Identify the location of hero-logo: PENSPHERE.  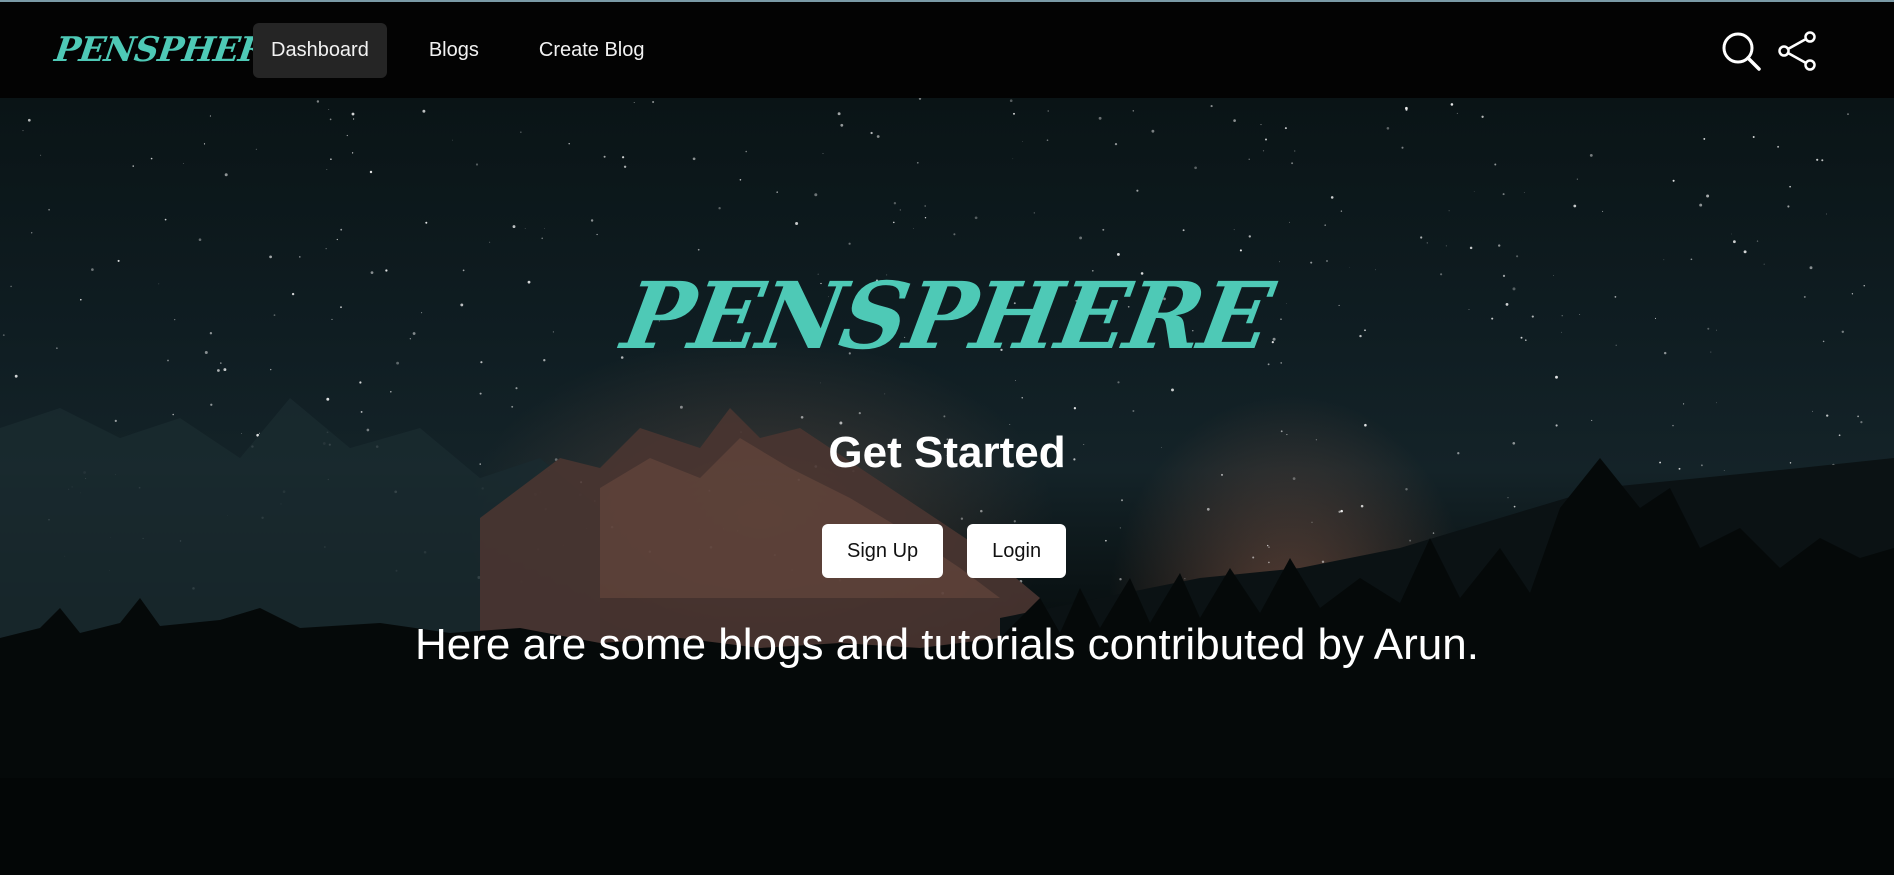
(947, 316).